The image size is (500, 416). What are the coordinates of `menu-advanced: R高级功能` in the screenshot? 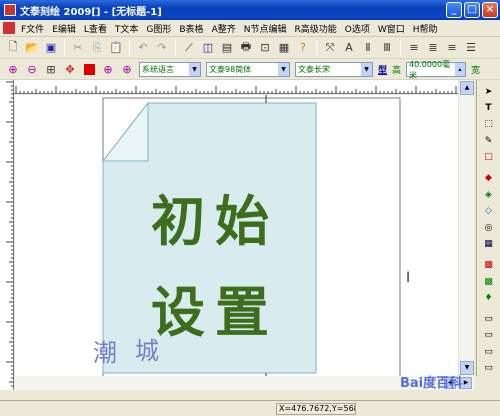 It's located at (315, 28).